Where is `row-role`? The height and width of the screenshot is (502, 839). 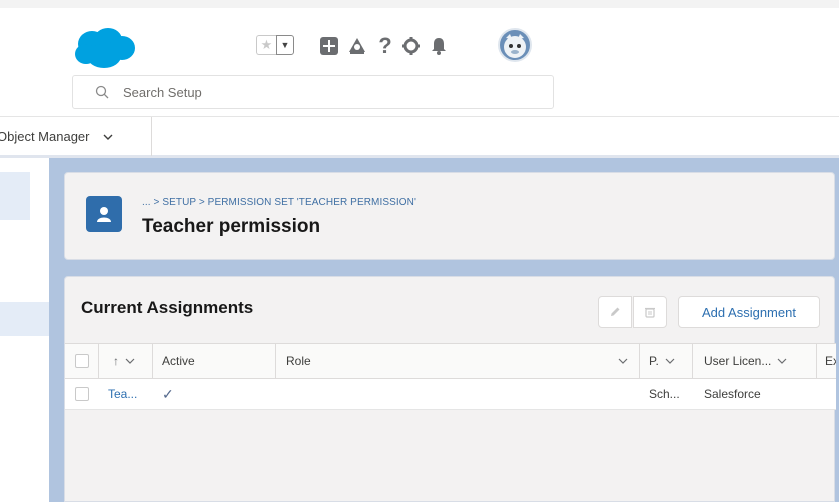 row-role is located at coordinates (458, 394).